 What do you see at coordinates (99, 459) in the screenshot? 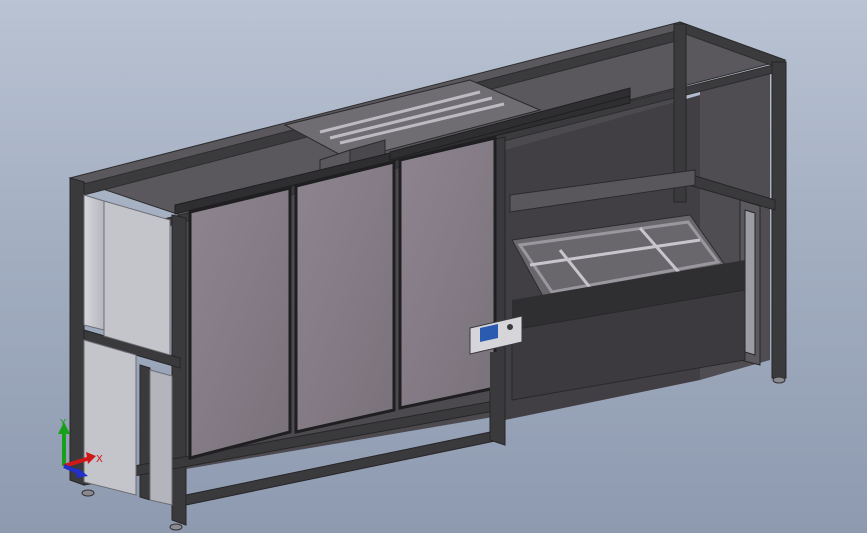
I see `x-axis-label: X` at bounding box center [99, 459].